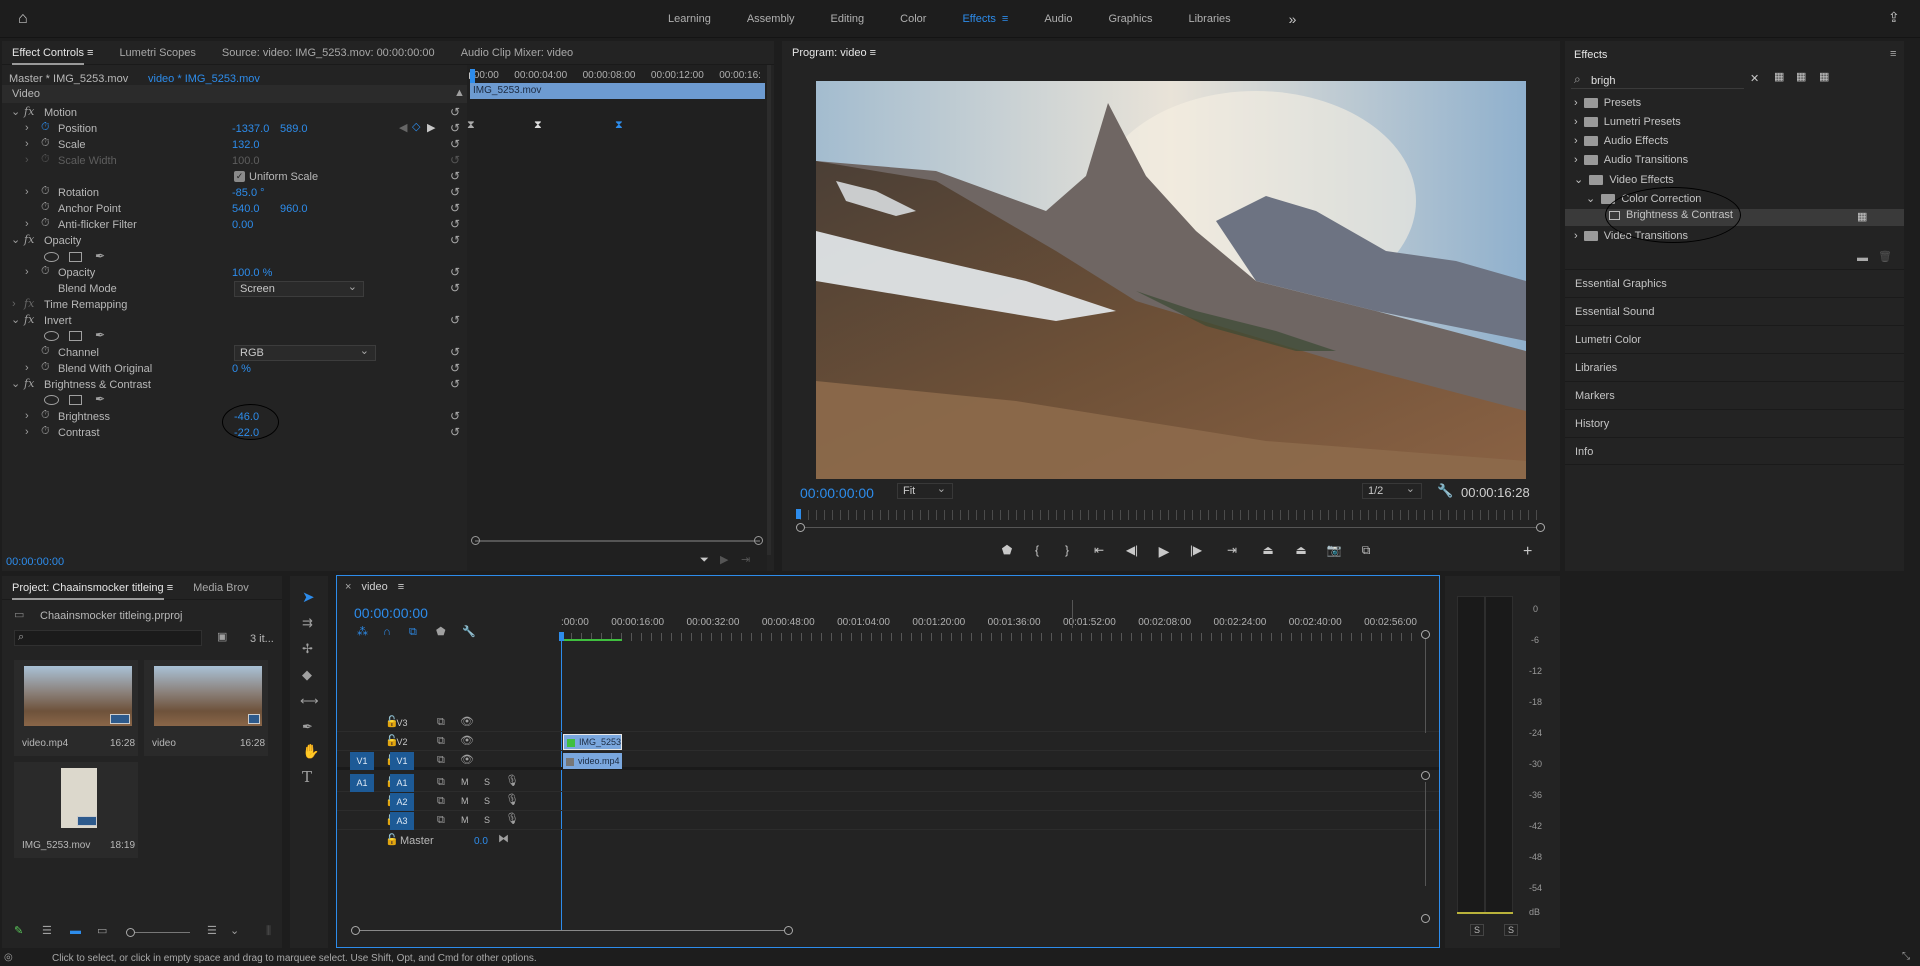 This screenshot has height=966, width=1920. Describe the element at coordinates (455, 320) in the screenshot. I see `reset-invert-icon: ↺` at that location.